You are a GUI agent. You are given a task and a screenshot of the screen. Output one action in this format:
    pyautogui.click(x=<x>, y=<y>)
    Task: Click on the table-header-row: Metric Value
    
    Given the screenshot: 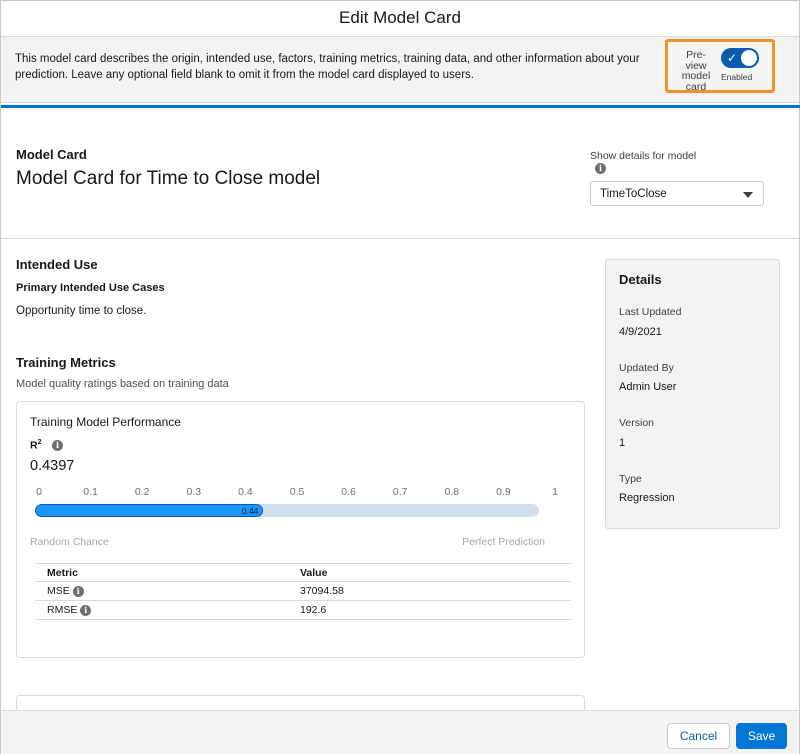 What is the action you would take?
    pyautogui.click(x=303, y=572)
    